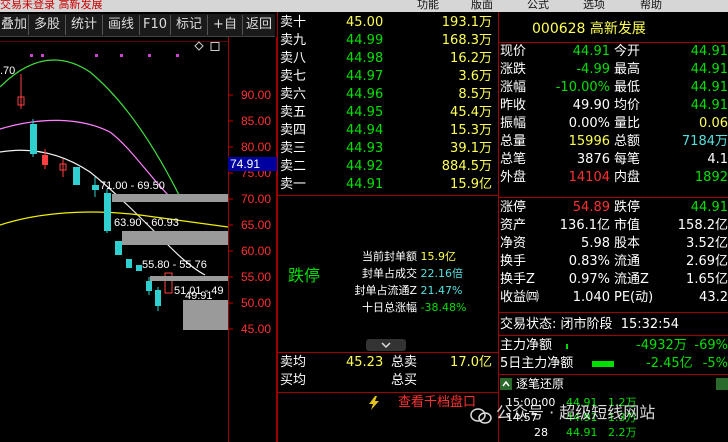 The height and width of the screenshot is (442, 728). I want to click on quote-label: 换手, so click(513, 261).